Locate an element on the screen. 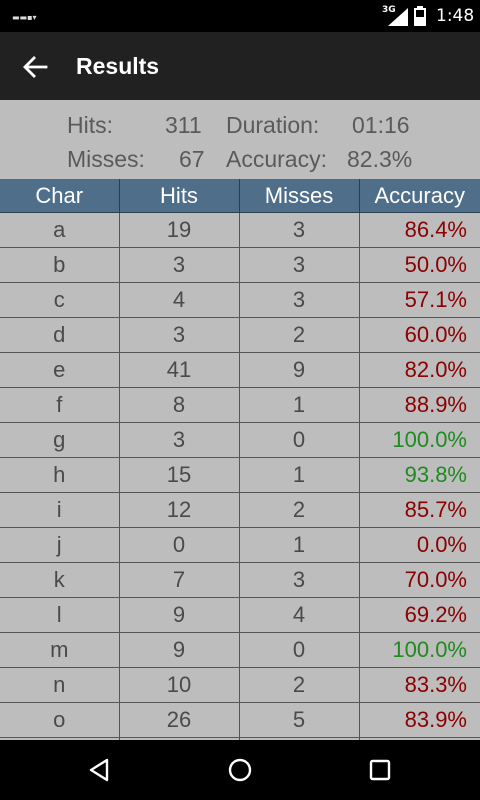 The image size is (480, 800). cell-accuracy: 83.3% is located at coordinates (419, 685).